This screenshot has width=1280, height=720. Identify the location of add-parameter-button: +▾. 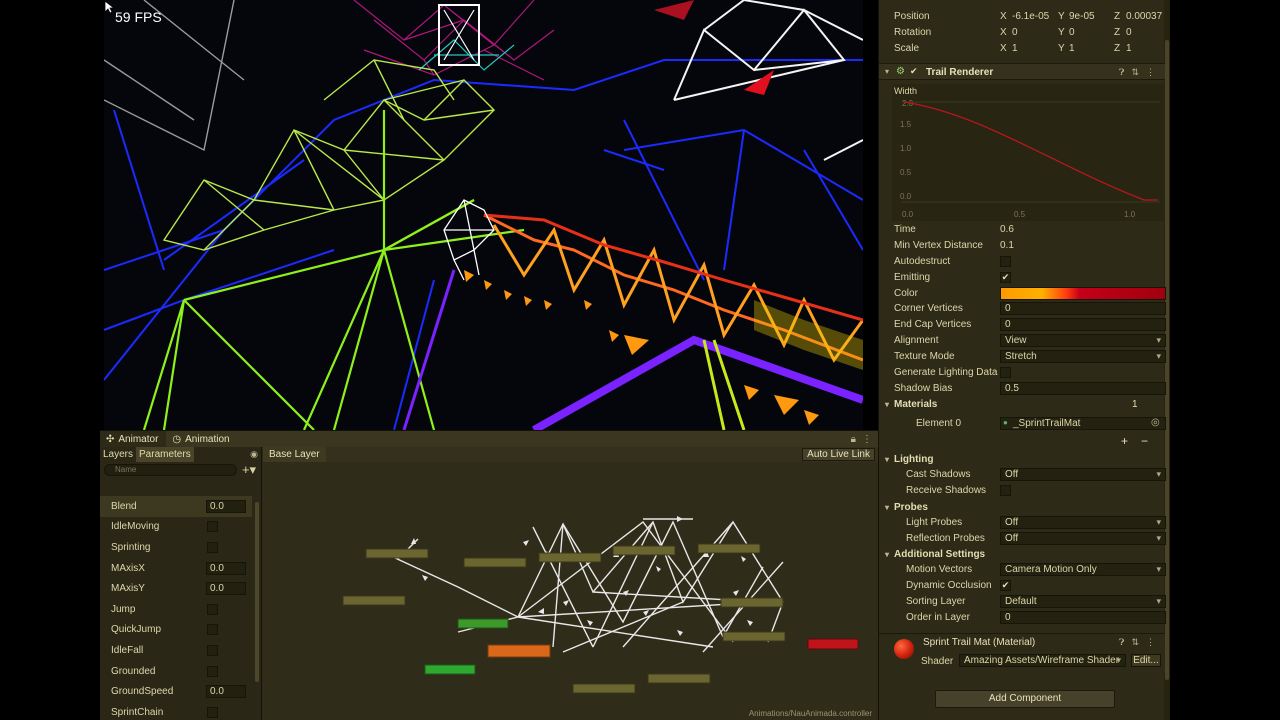
(249, 470).